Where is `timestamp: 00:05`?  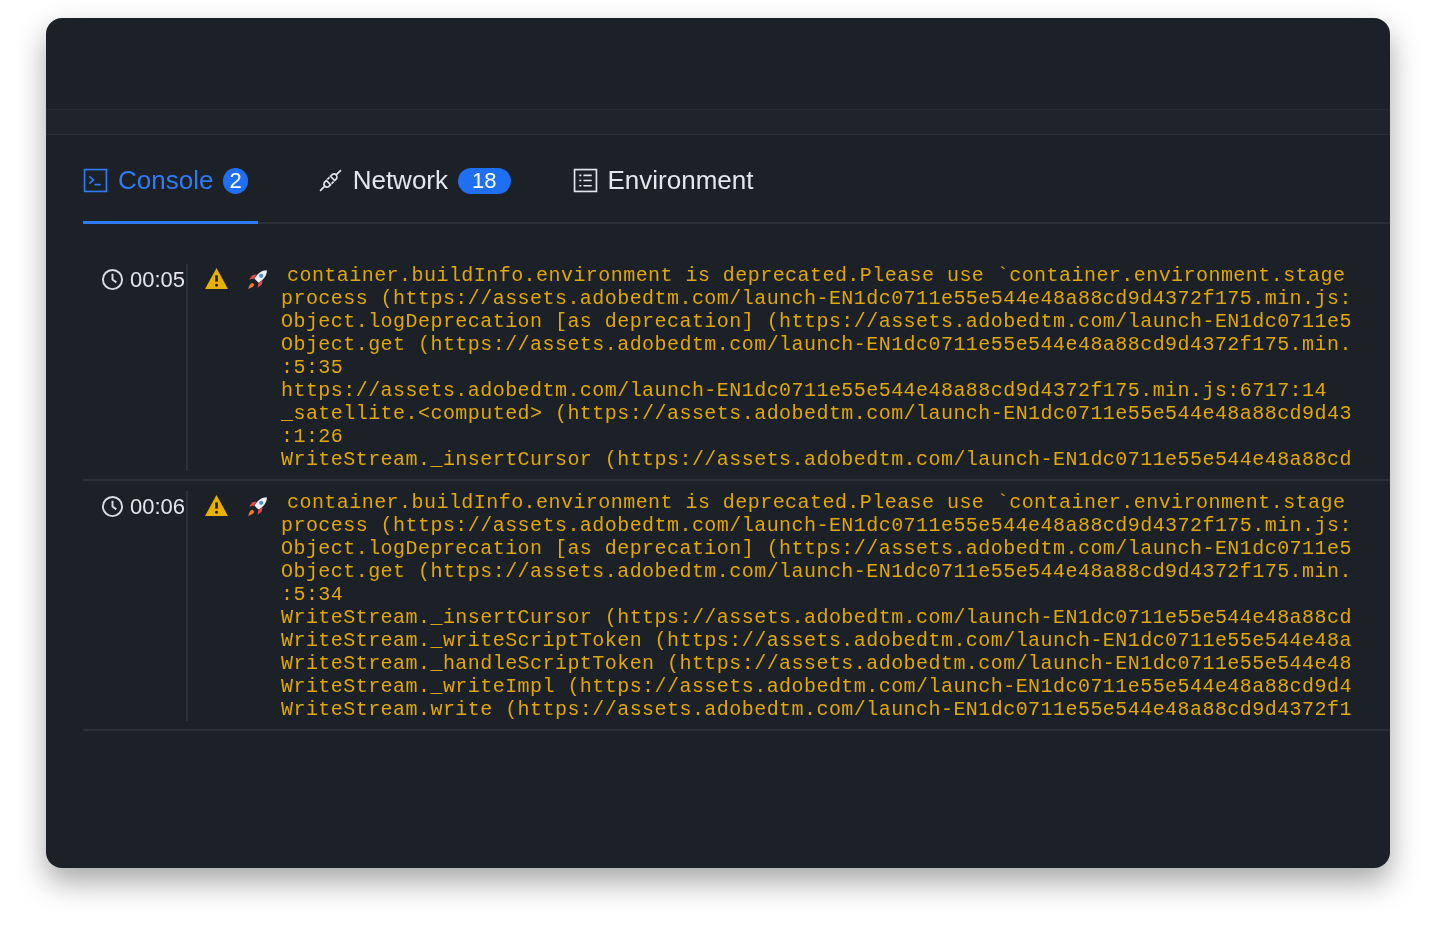
timestamp: 00:05 is located at coordinates (158, 280).